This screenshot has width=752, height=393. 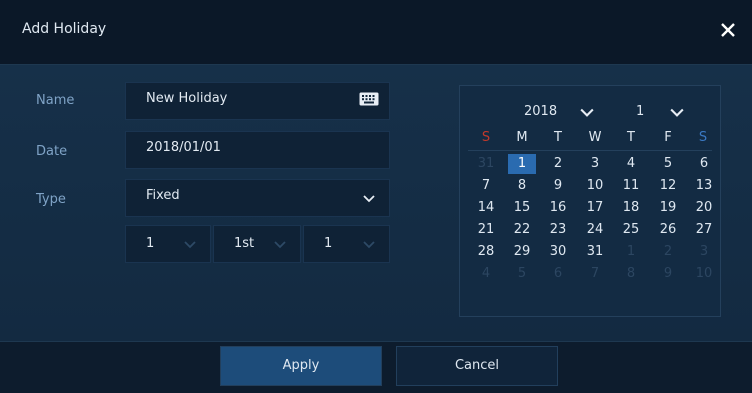 I want to click on calendar-day: 11, so click(x=631, y=186).